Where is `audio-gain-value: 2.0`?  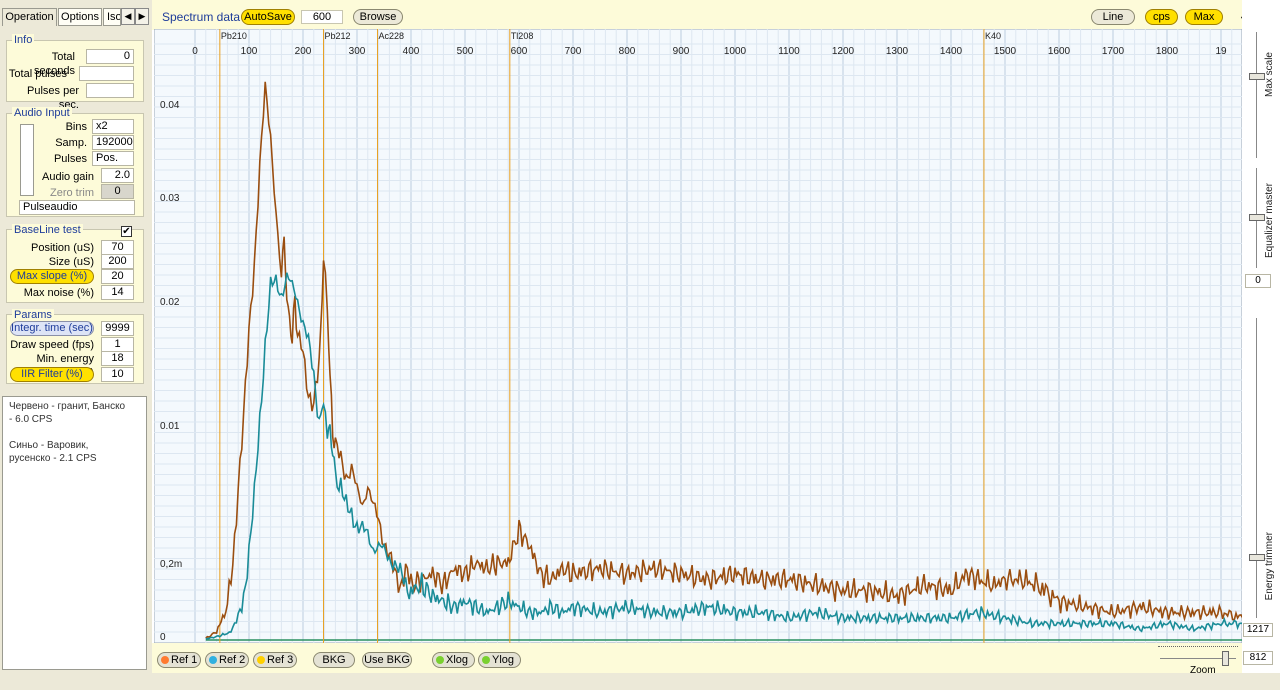 audio-gain-value: 2.0 is located at coordinates (117, 175).